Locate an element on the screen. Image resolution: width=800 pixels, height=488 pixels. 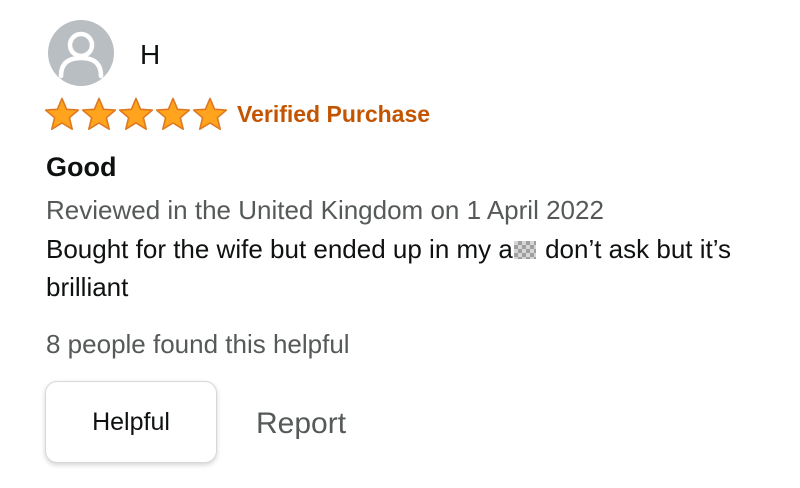
helpful-button: Helpful is located at coordinates (131, 422).